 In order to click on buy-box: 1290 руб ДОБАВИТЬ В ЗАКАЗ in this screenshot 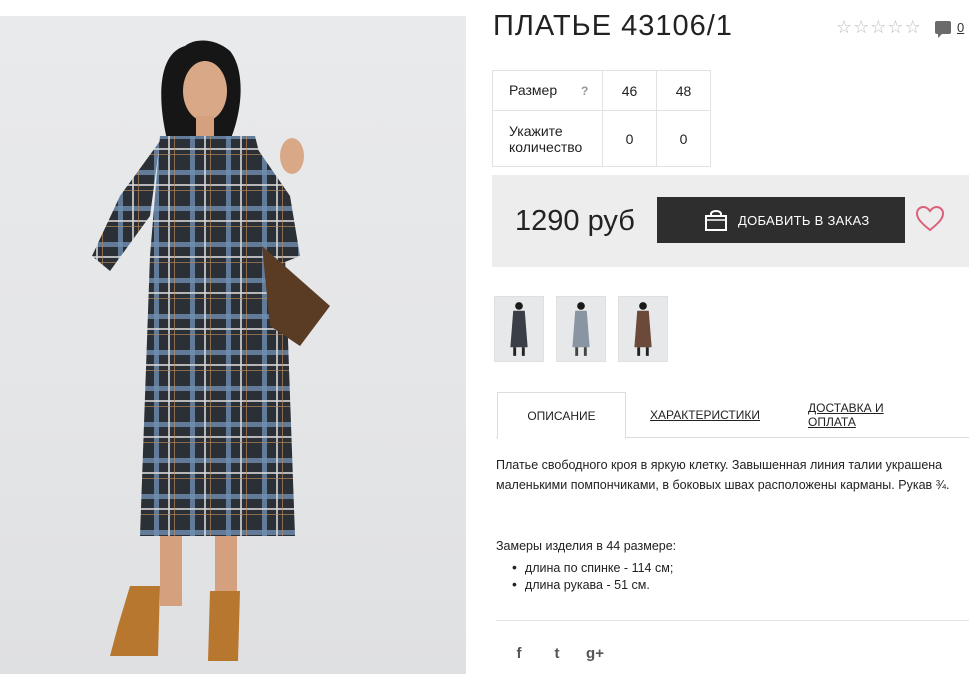, I will do `click(730, 221)`.